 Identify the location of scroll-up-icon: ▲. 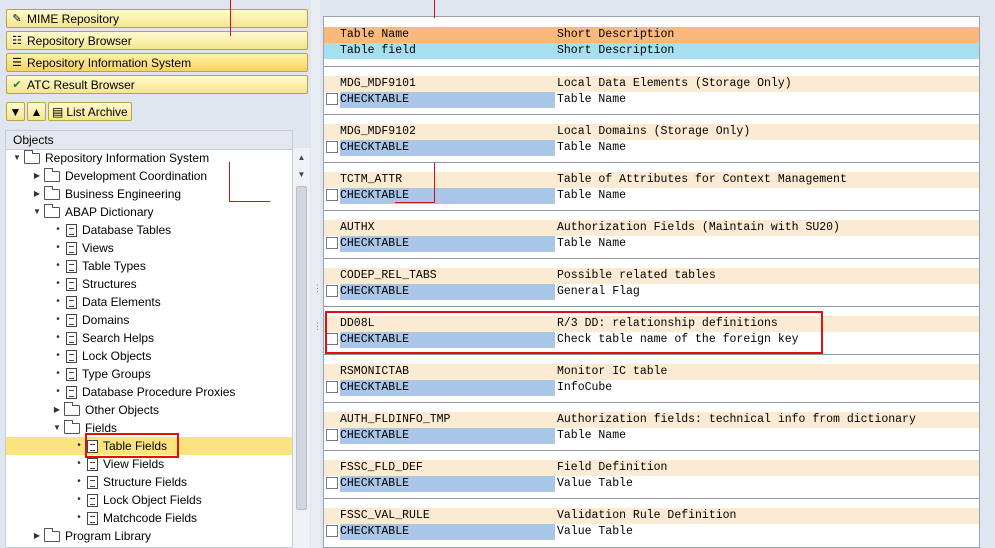
(301, 157).